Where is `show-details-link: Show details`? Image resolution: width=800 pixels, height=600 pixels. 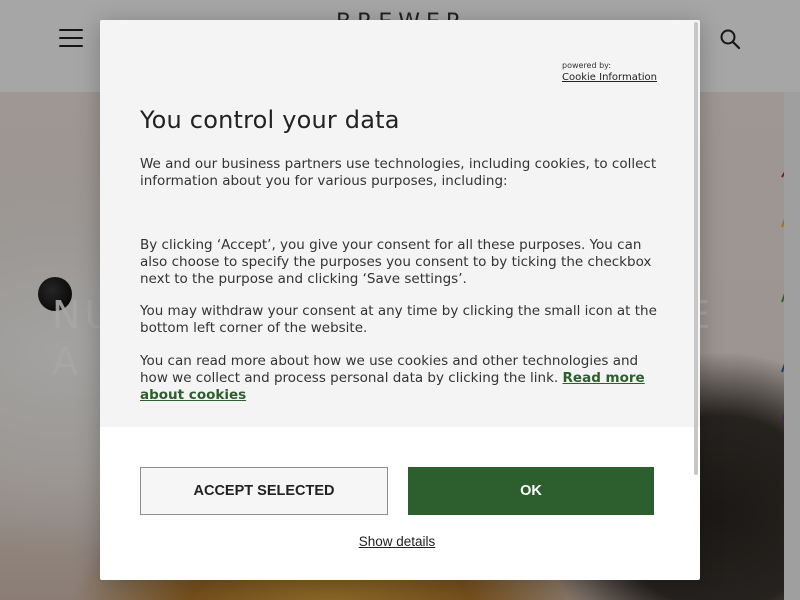
show-details-link: Show details is located at coordinates (397, 541).